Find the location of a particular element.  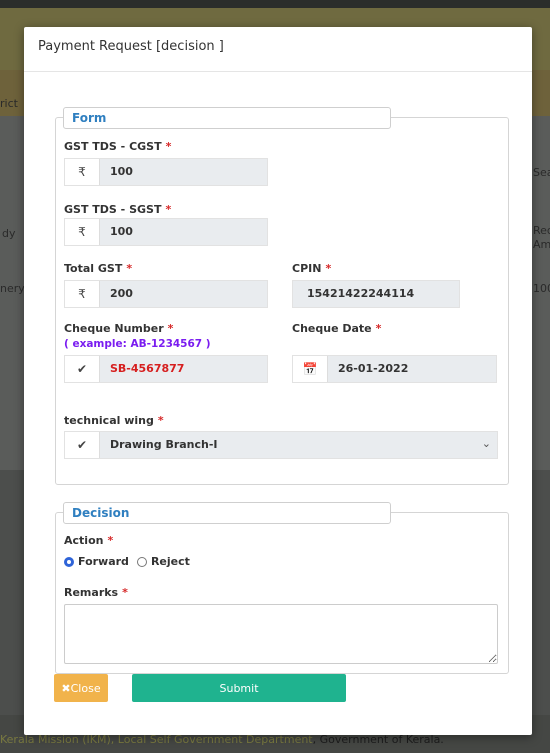

cheque-date-label: Cheque Date * is located at coordinates (337, 328).